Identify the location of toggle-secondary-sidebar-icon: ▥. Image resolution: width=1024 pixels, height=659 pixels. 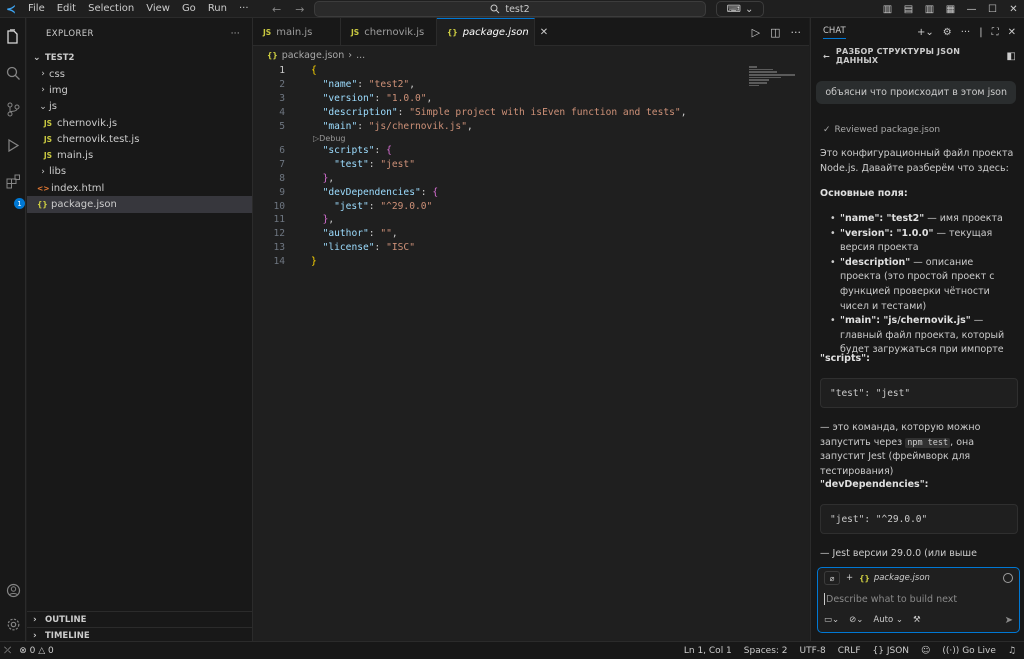
(929, 9).